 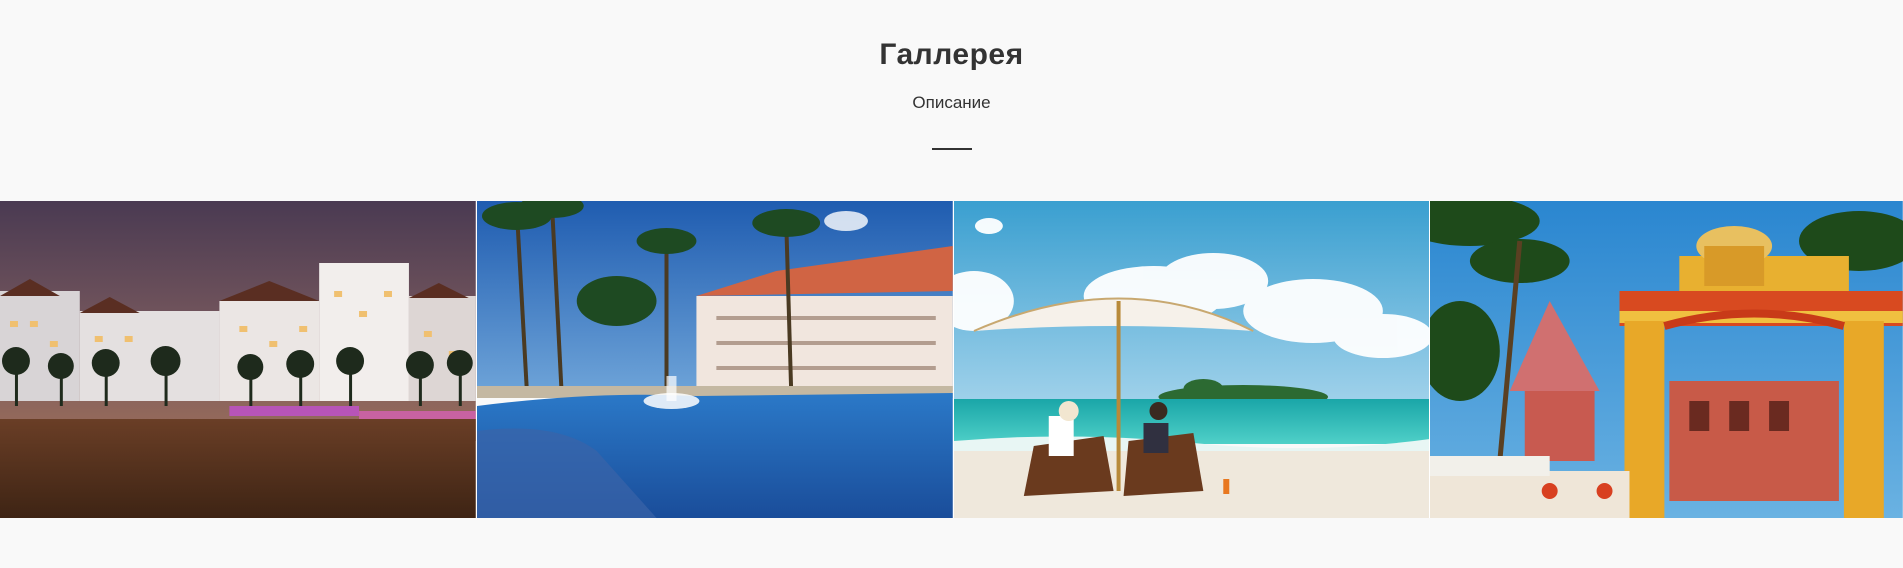 I want to click on night-resort-photo, so click(x=238, y=359).